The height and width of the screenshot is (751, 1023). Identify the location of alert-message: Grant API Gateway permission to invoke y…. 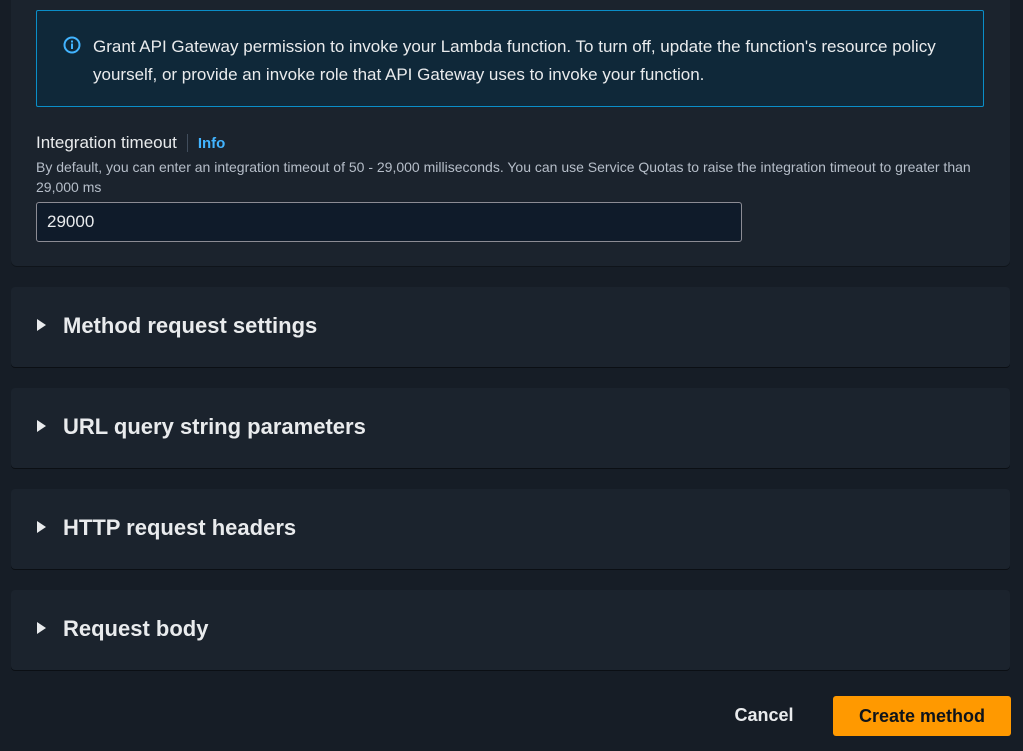
(514, 60).